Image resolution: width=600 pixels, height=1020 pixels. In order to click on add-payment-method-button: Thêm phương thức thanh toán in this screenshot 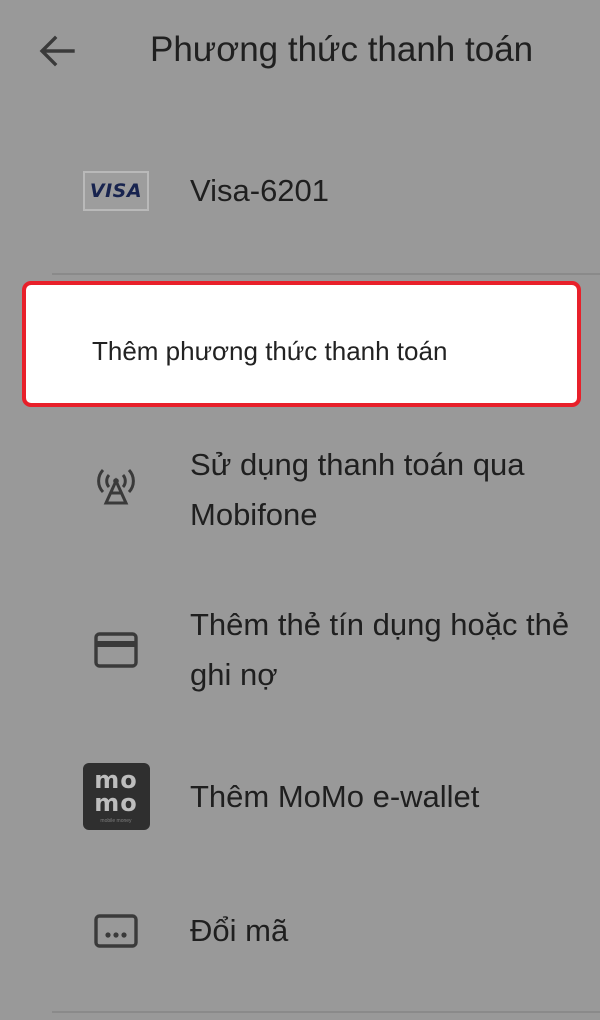, I will do `click(301, 344)`.